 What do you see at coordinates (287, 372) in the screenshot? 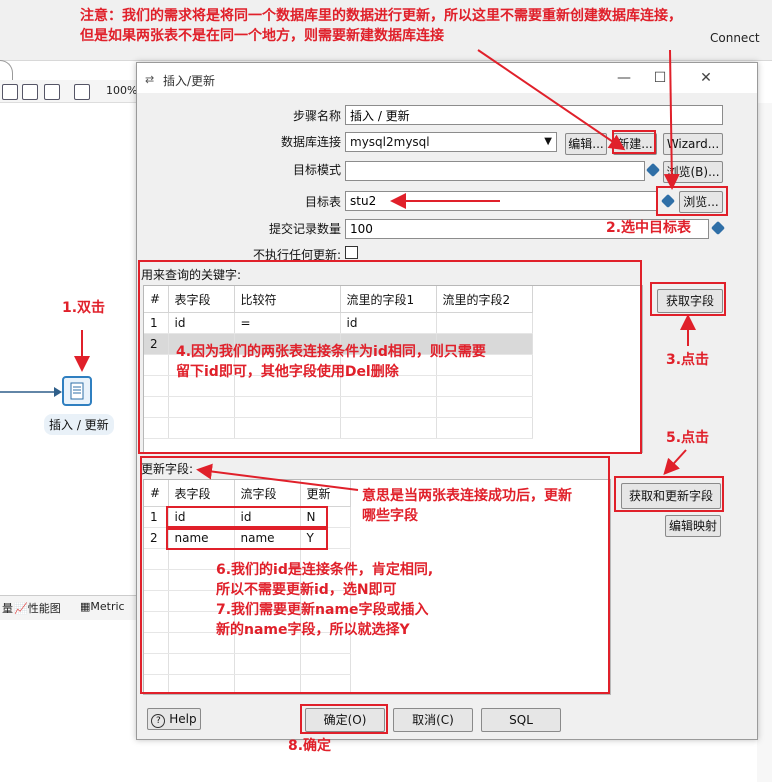
I see `annotation-text: 留下id即可，其他字段使用Del删除` at bounding box center [287, 372].